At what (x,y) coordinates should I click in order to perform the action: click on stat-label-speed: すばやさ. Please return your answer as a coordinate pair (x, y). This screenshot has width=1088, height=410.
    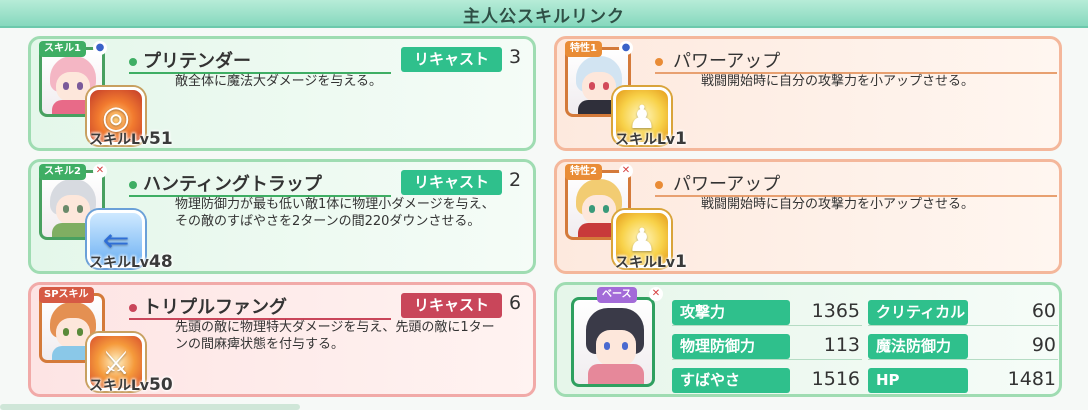
    Looking at the image, I should click on (731, 380).